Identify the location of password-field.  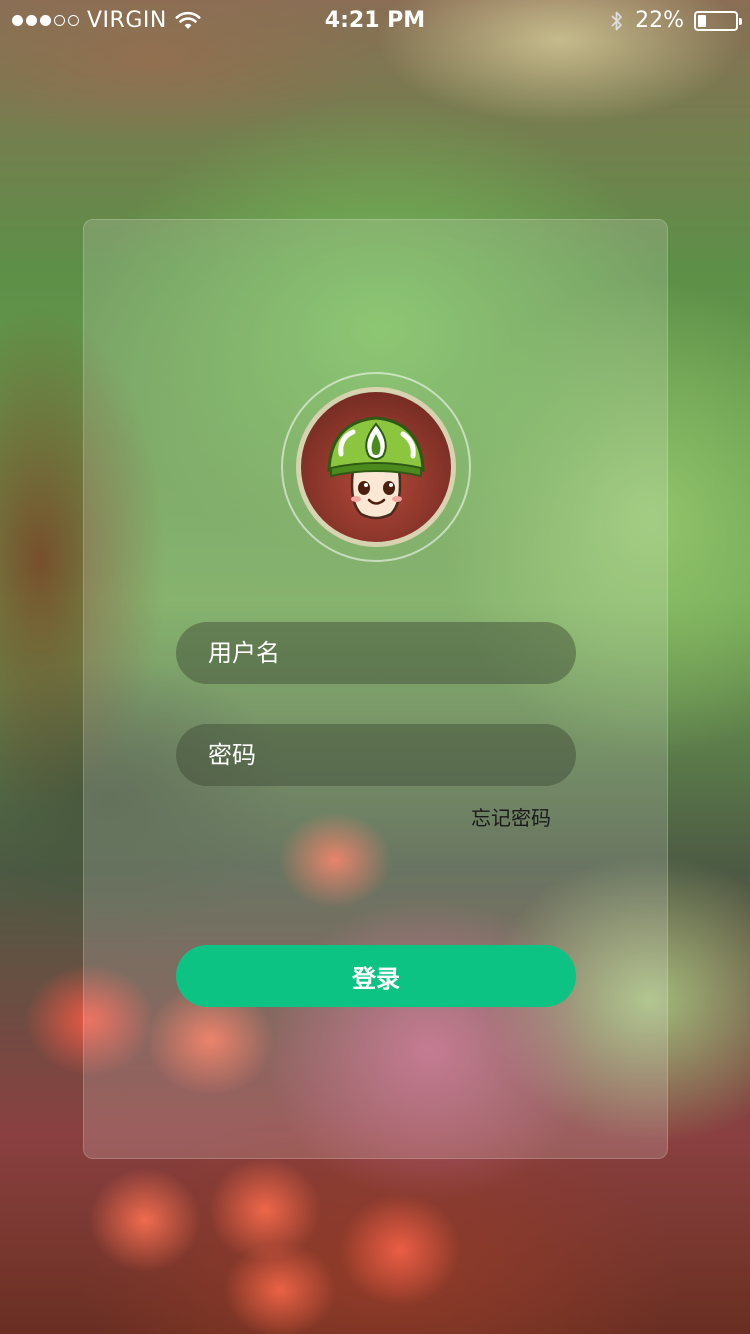
(376, 755).